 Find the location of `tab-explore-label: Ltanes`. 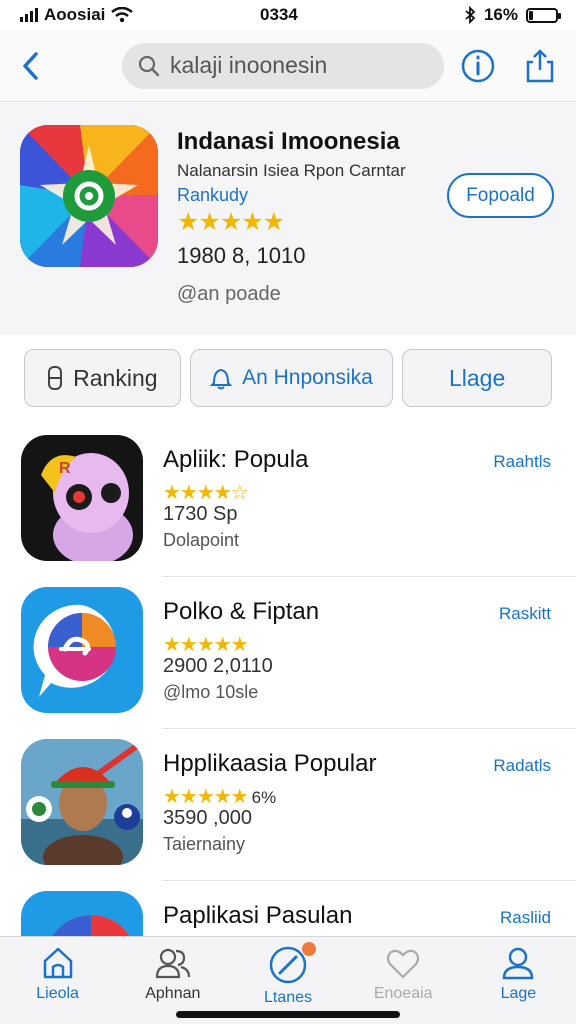

tab-explore-label: Ltanes is located at coordinates (288, 997).